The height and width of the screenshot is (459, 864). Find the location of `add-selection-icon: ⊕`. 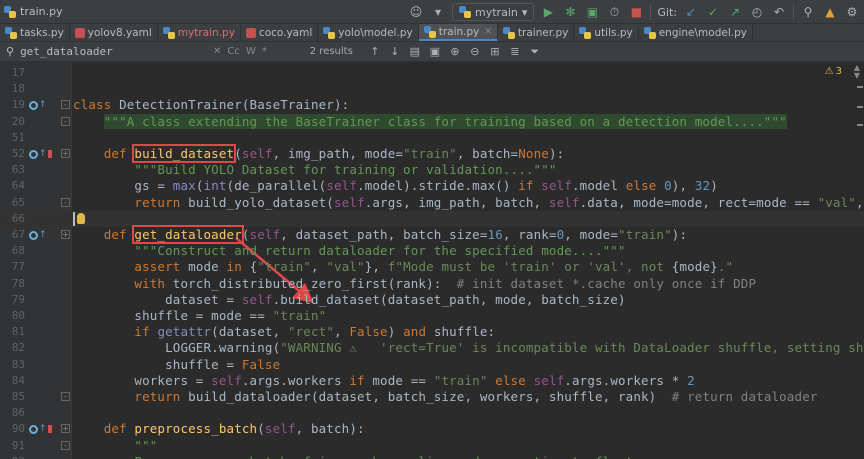

add-selection-icon: ⊕ is located at coordinates (455, 52).